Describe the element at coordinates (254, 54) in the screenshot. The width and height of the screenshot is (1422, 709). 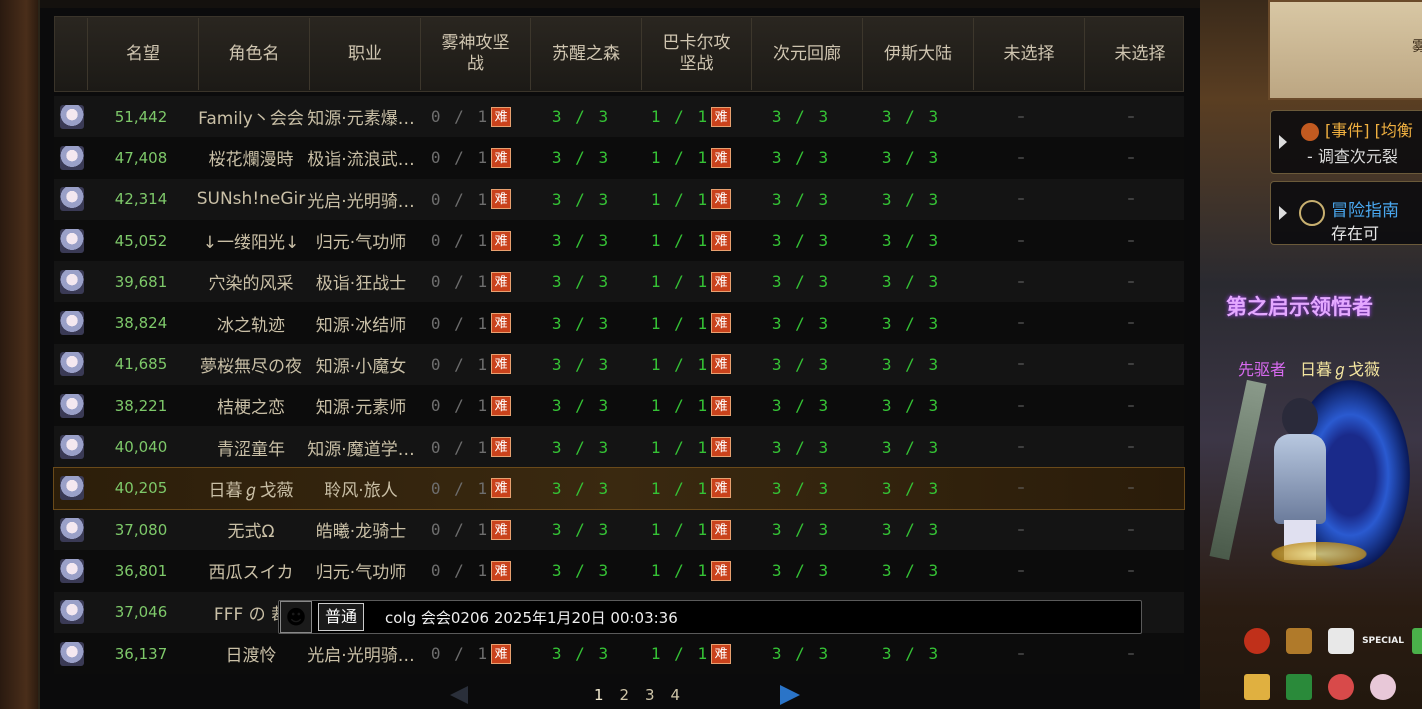
I see `header-character-name: 角色名` at that location.